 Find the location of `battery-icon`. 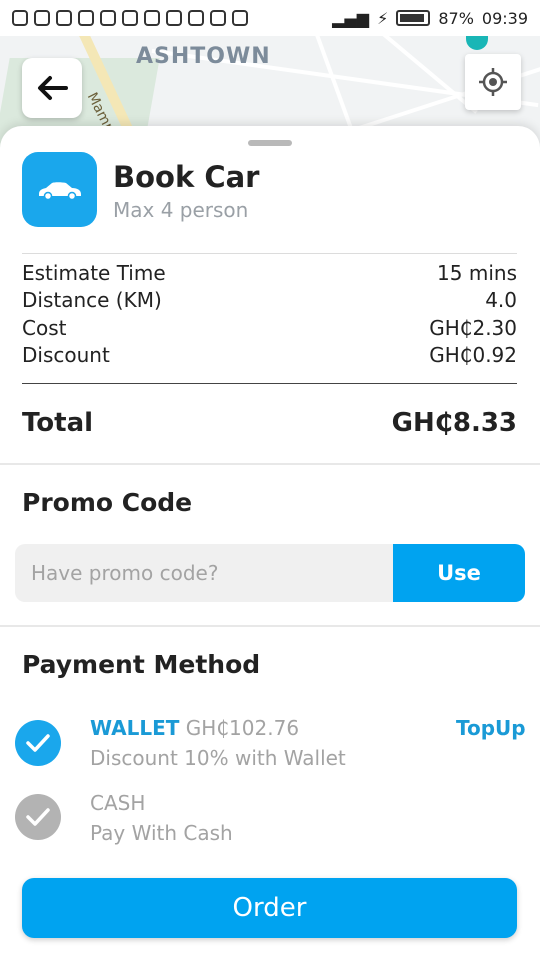

battery-icon is located at coordinates (413, 18).